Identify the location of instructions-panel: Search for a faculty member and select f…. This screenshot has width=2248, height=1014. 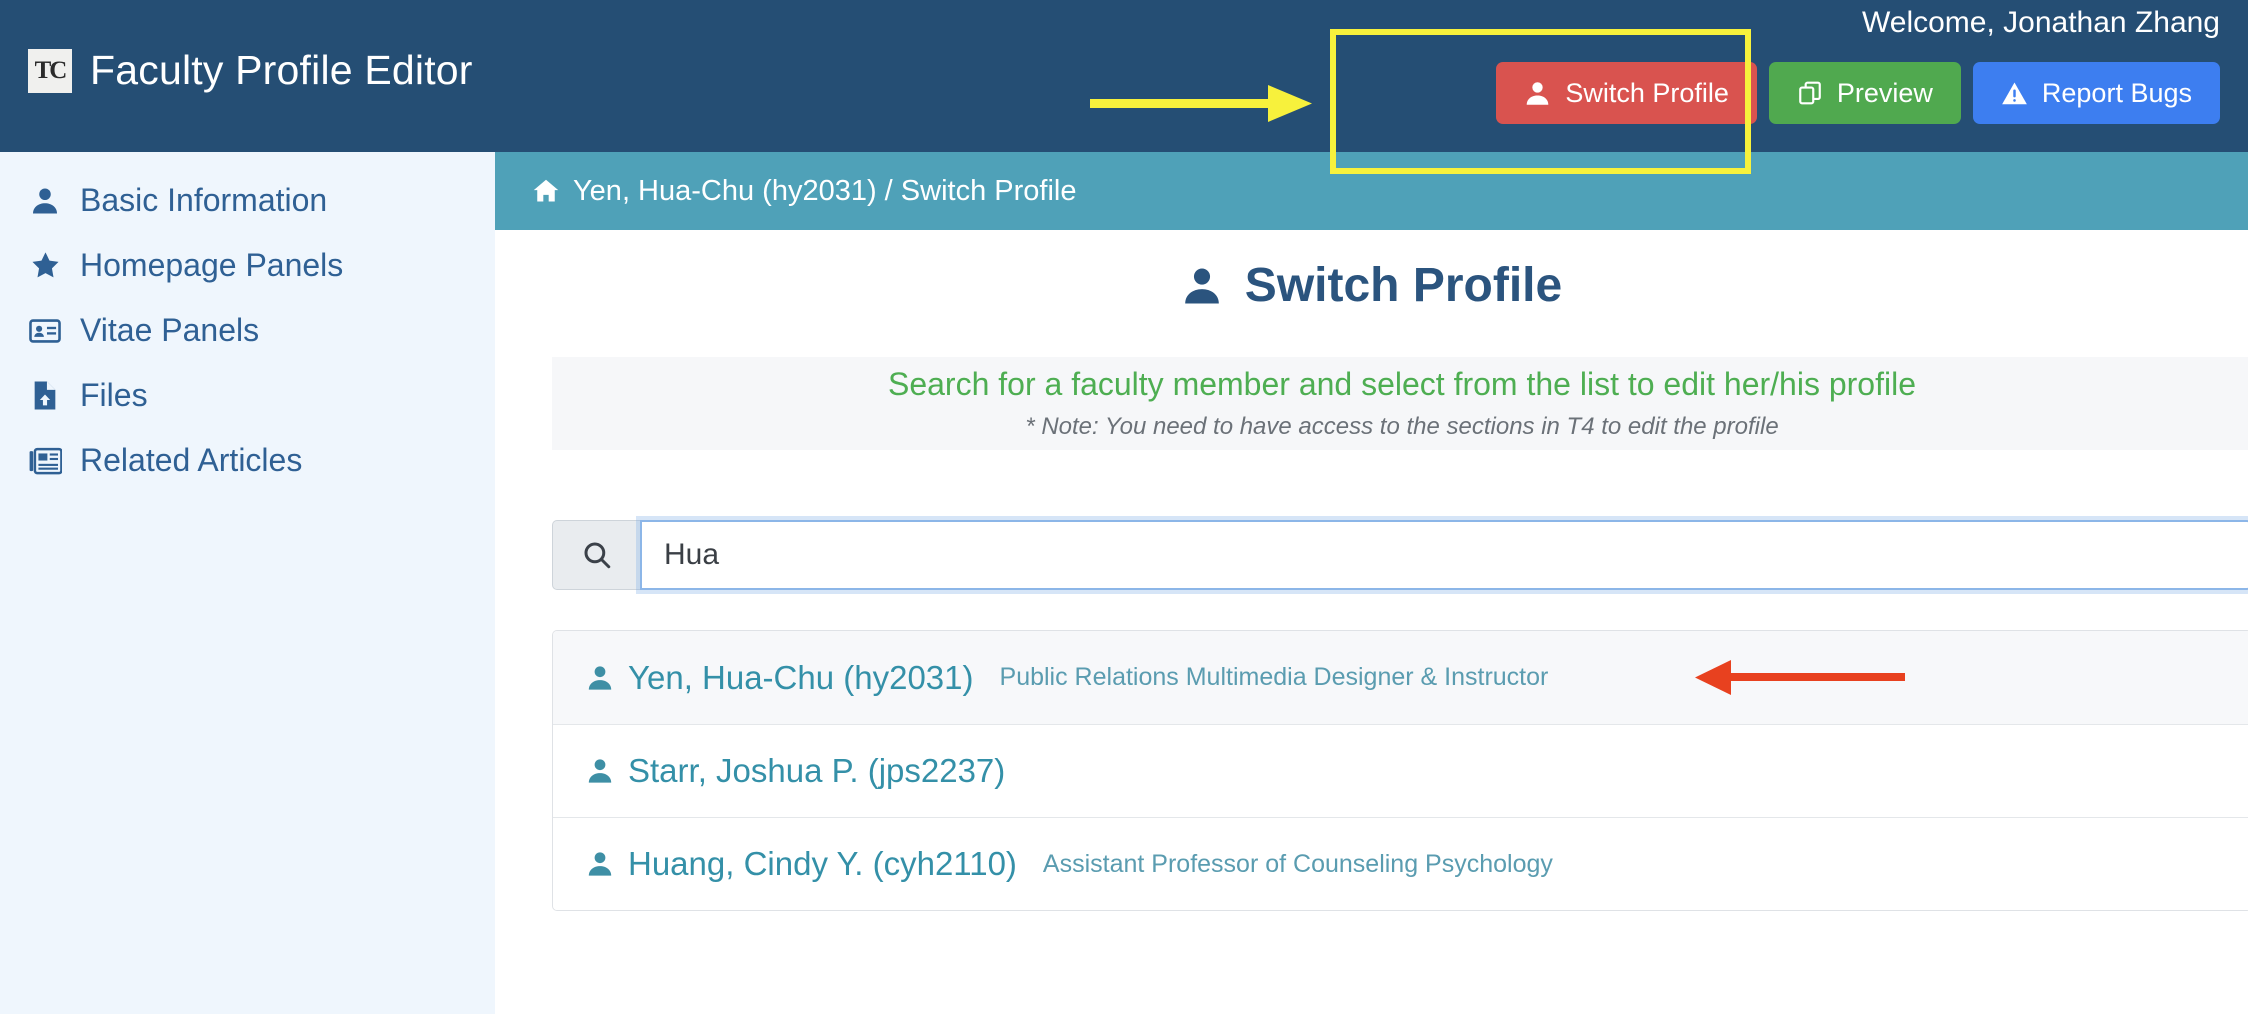
(1400, 403).